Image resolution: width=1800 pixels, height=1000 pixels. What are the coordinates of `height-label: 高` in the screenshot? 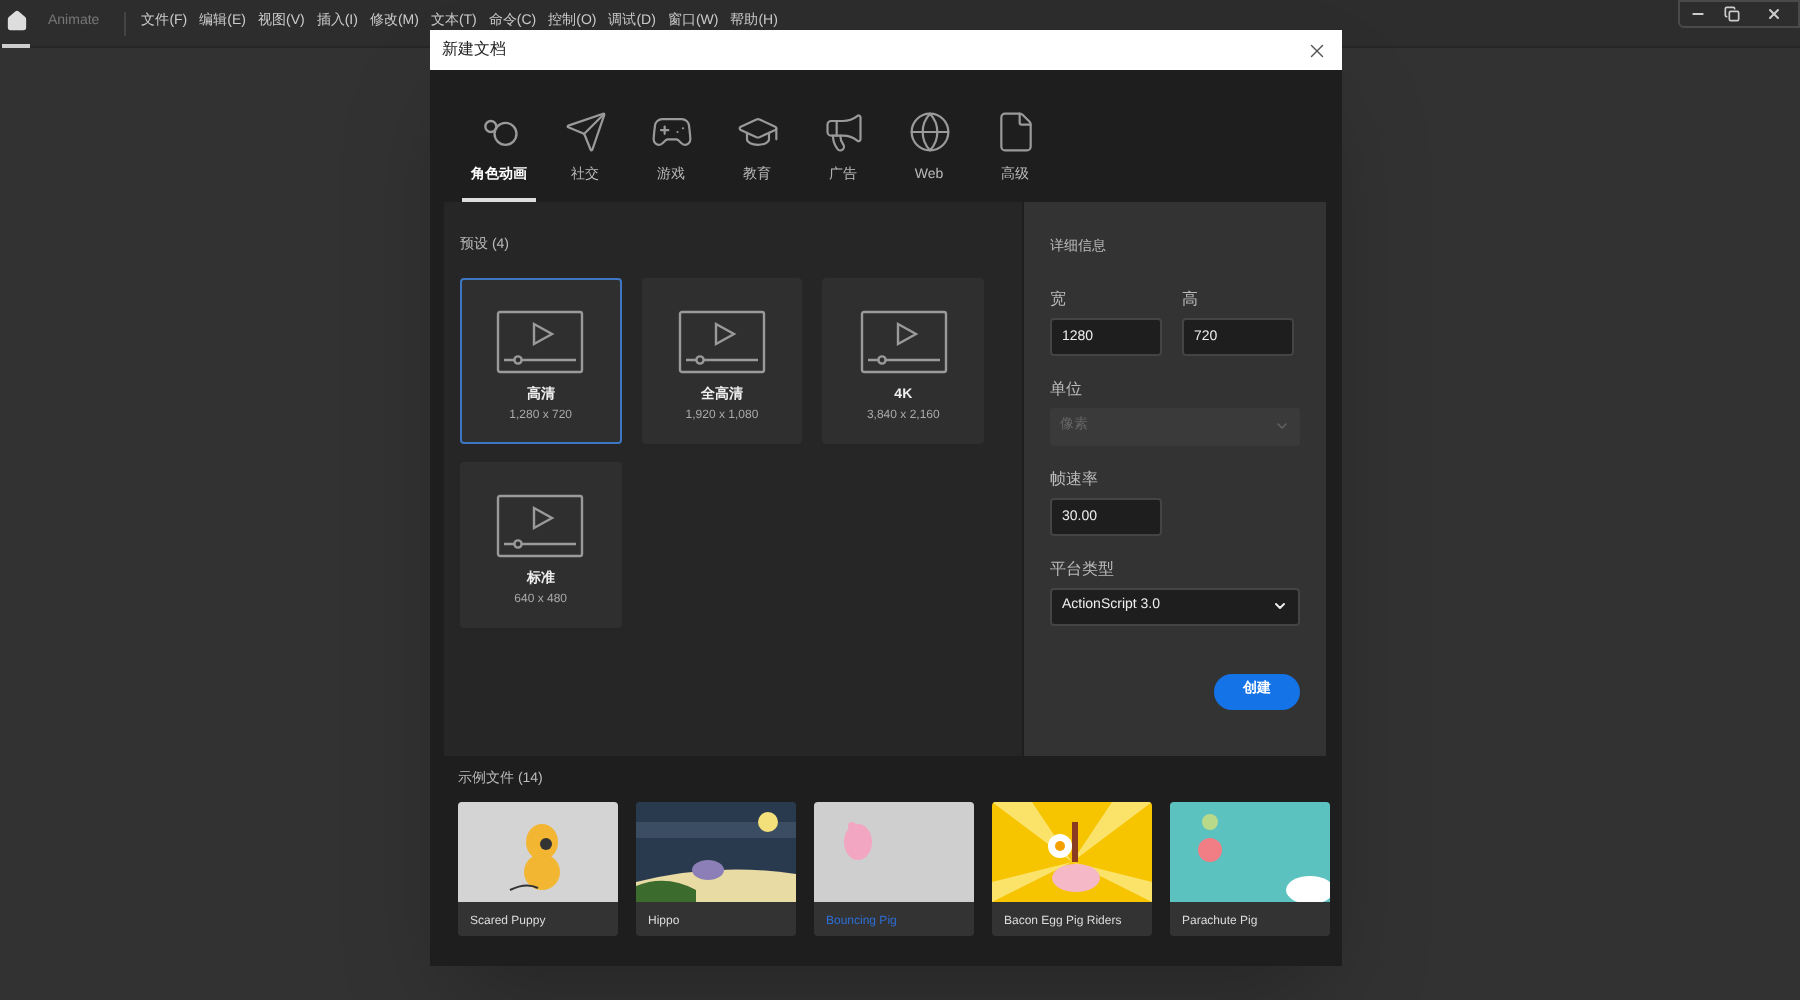 It's located at (1191, 299).